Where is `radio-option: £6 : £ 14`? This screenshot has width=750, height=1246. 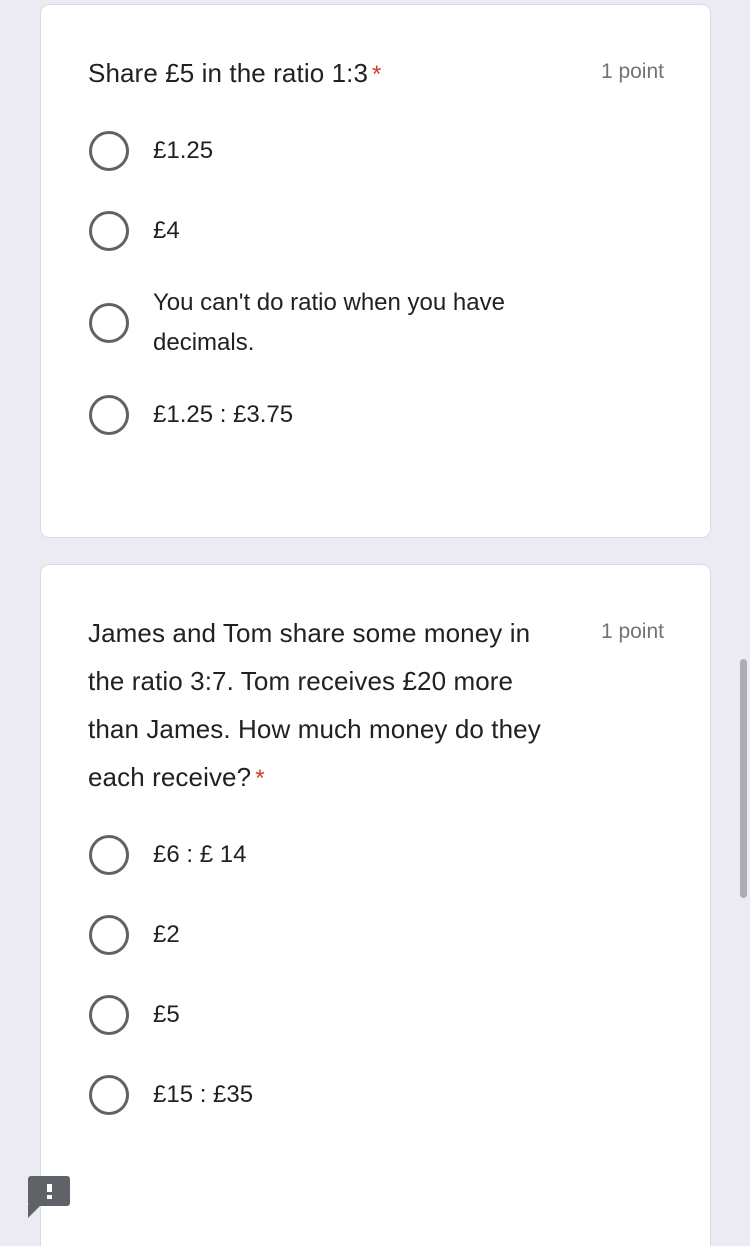
radio-option: £6 : £ 14 is located at coordinates (376, 855).